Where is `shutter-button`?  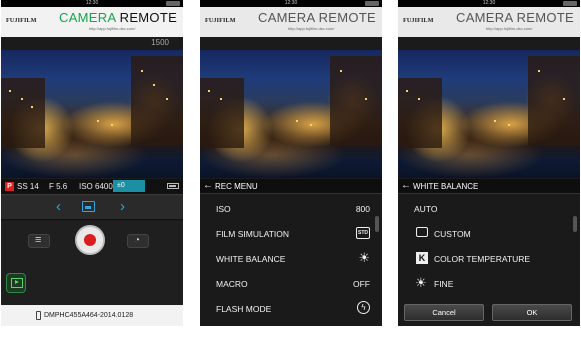
shutter-button is located at coordinates (90, 240).